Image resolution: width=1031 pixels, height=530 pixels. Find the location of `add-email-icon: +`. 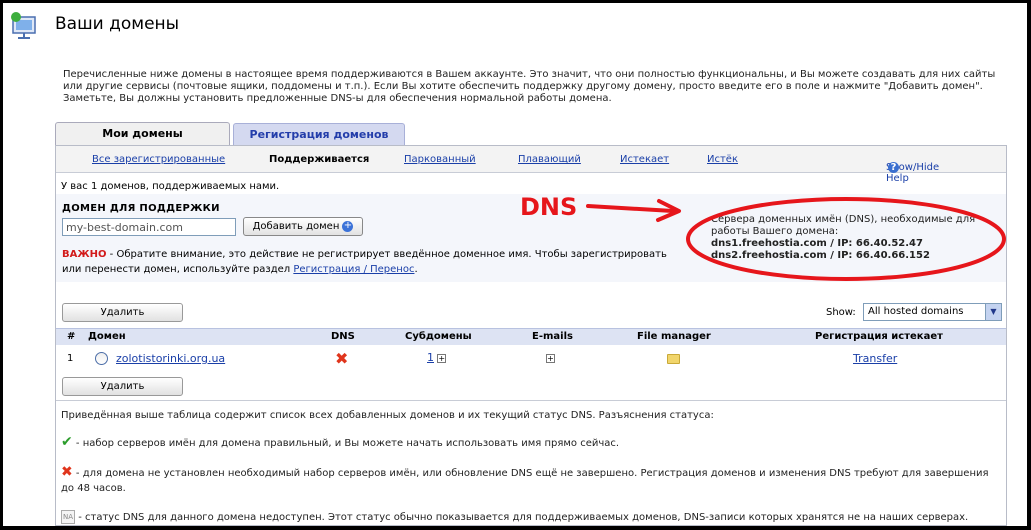

add-email-icon: + is located at coordinates (550, 358).